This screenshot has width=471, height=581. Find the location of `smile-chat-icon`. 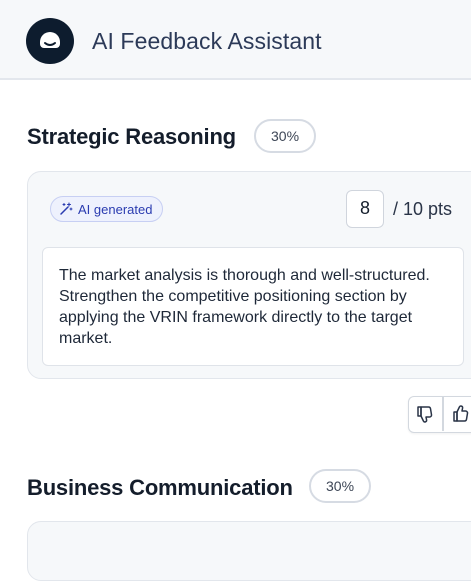

smile-chat-icon is located at coordinates (50, 40).